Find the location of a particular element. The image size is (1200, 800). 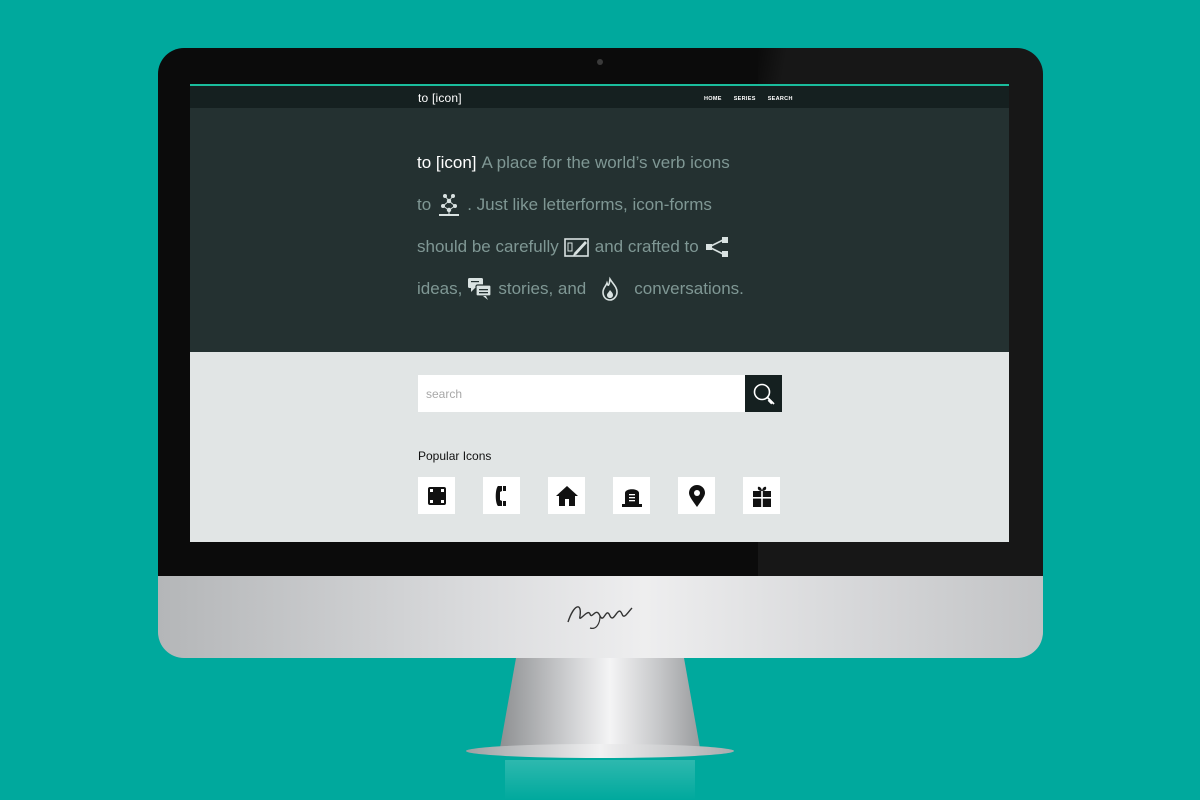

hero-text-2b: . Just like letterforms, icon-forms is located at coordinates (589, 204).